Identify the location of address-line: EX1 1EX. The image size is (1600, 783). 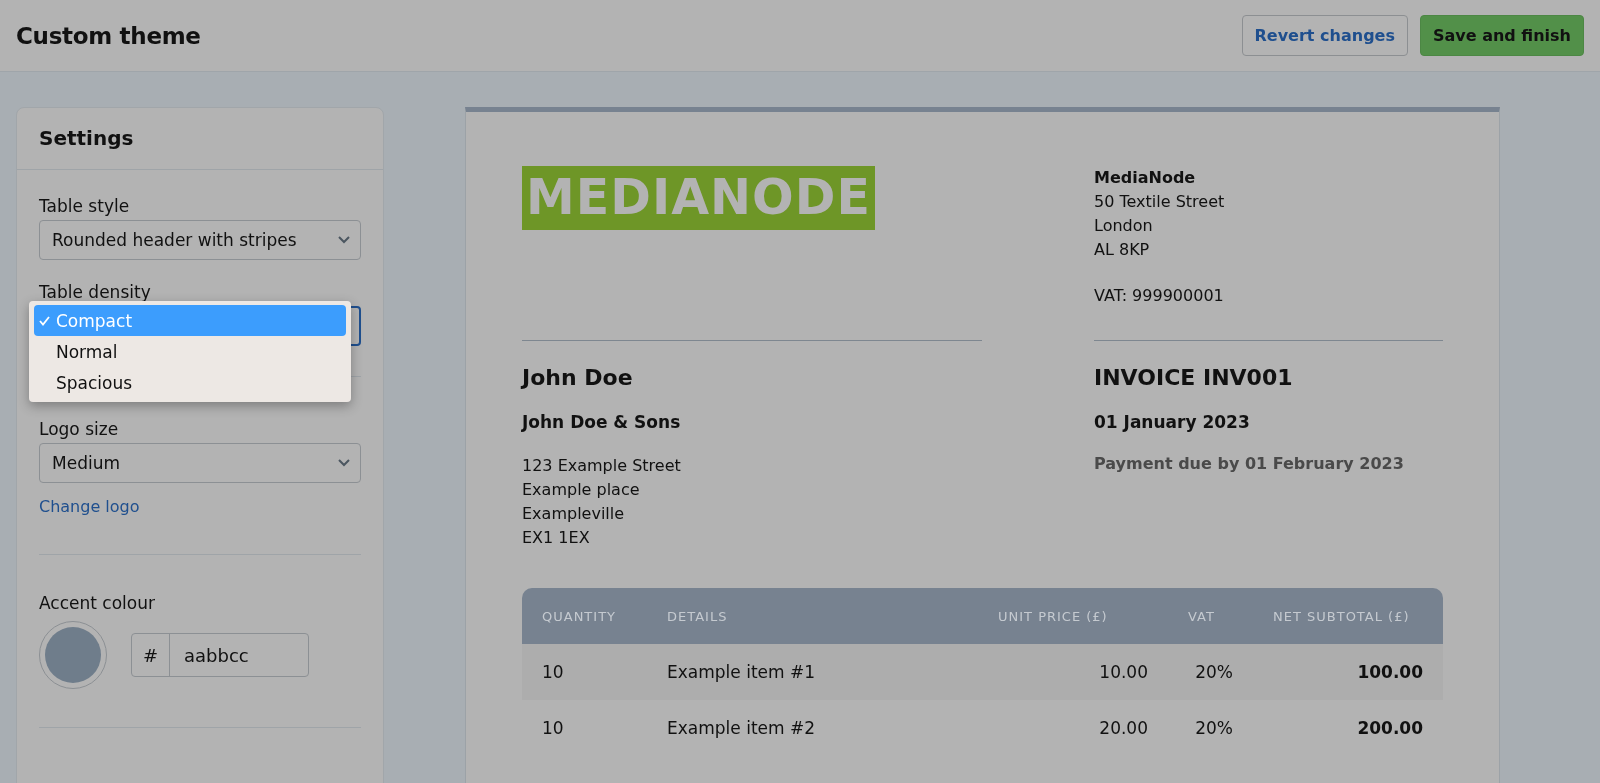
(556, 538).